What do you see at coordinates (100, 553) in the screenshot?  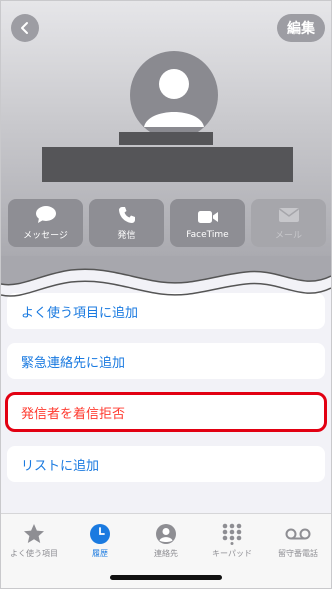 I see `tab-recents-label: 履歴` at bounding box center [100, 553].